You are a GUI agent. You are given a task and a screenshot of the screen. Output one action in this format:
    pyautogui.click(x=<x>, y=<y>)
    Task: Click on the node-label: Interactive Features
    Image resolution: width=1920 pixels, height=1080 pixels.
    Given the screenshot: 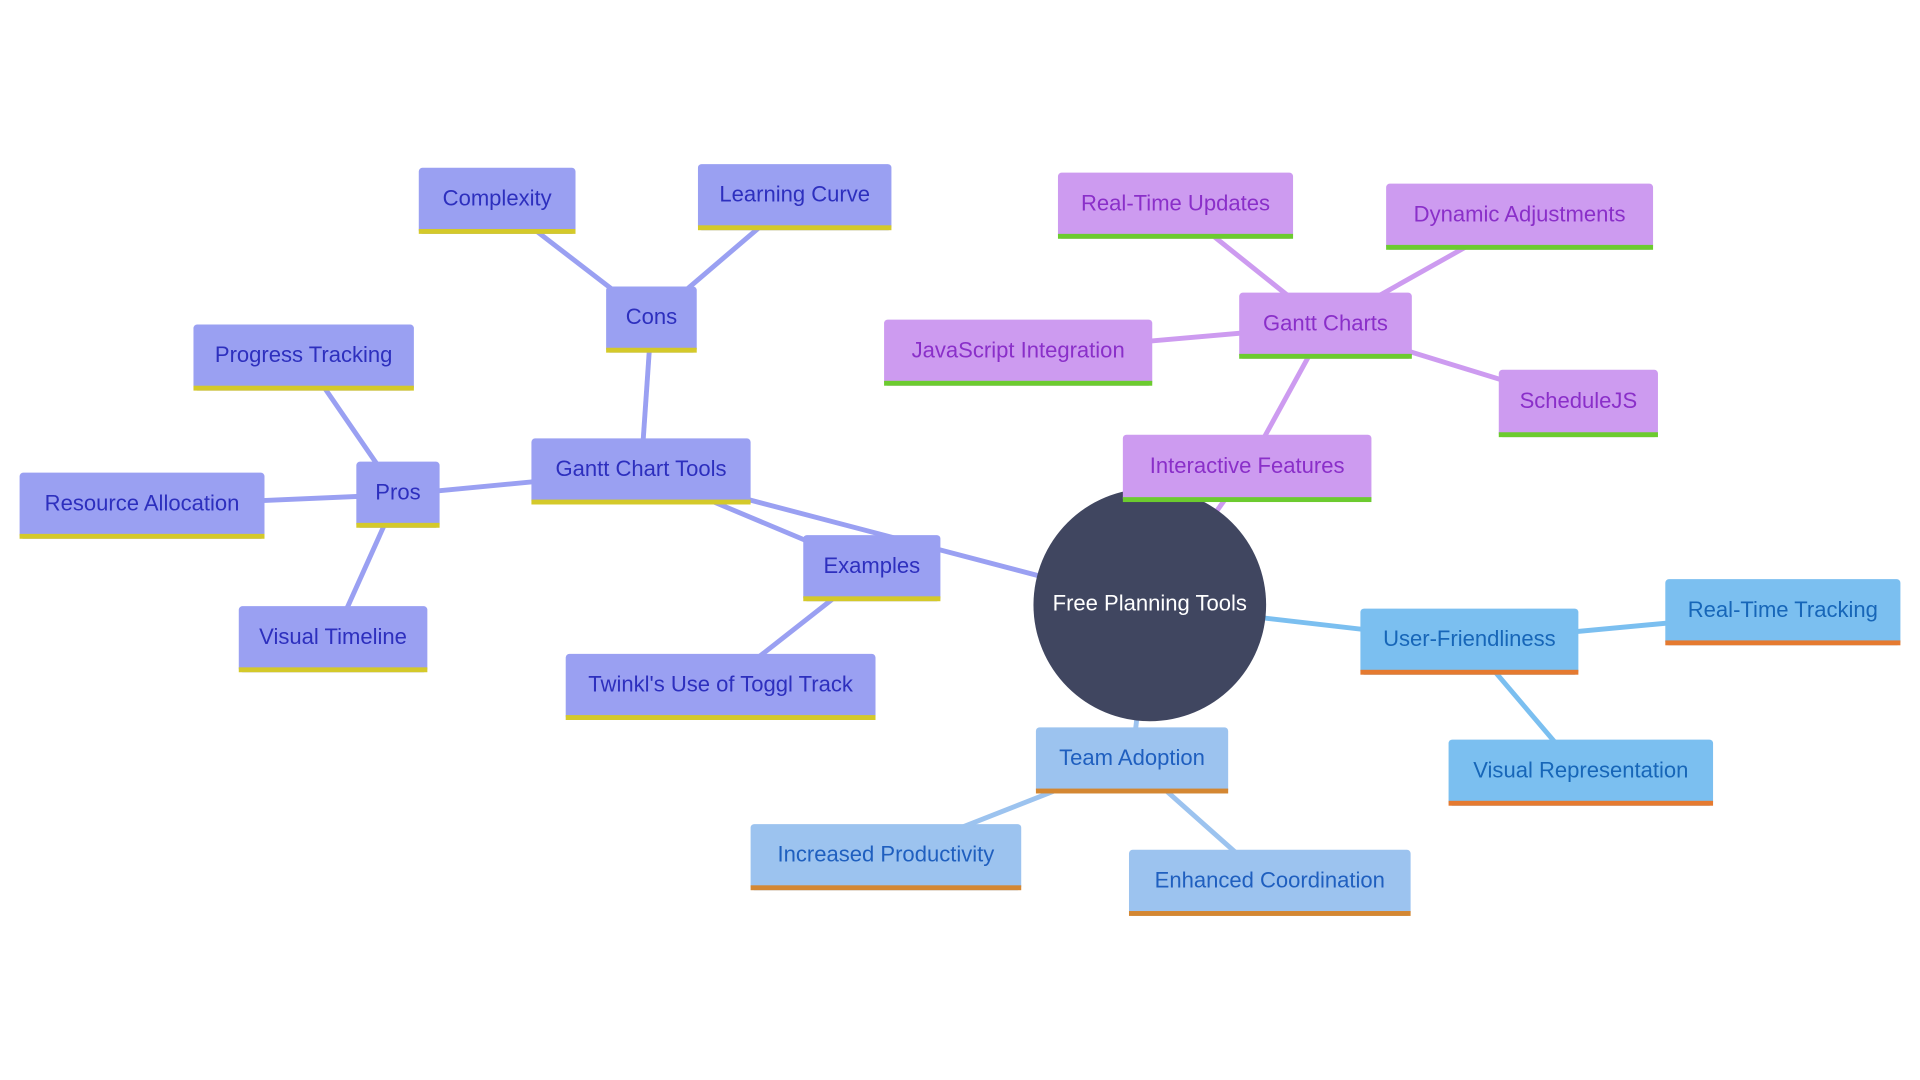 What is the action you would take?
    pyautogui.click(x=1247, y=465)
    